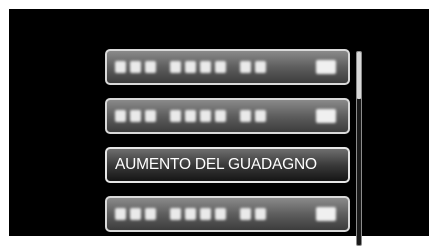  I want to click on menu-item-label: AUMENTO DEL GUADAGNO, so click(216, 164).